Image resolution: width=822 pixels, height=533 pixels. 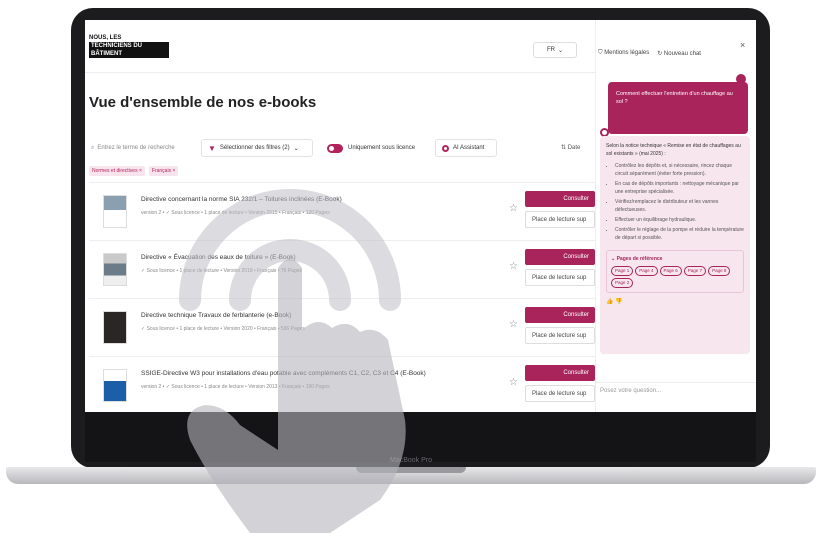 I want to click on filter-chip: Normes et directives ×, so click(x=117, y=171).